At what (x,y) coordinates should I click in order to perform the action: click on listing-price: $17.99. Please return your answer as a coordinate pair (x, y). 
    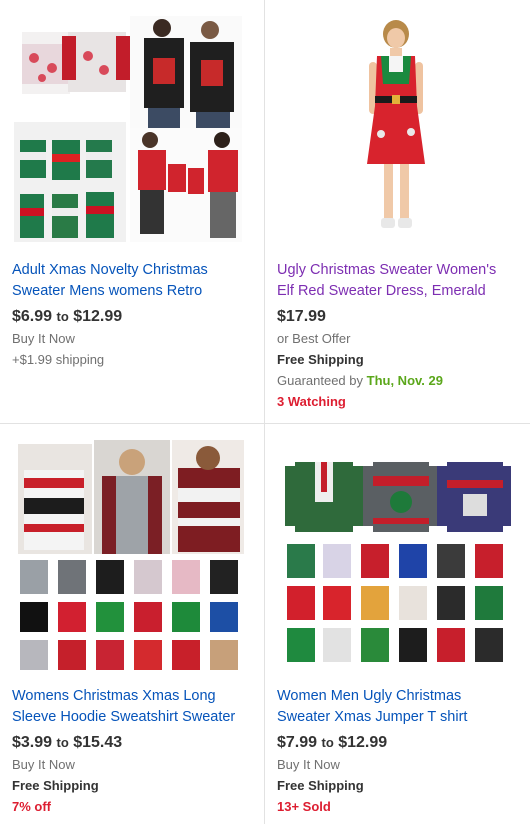
    Looking at the image, I should click on (301, 316).